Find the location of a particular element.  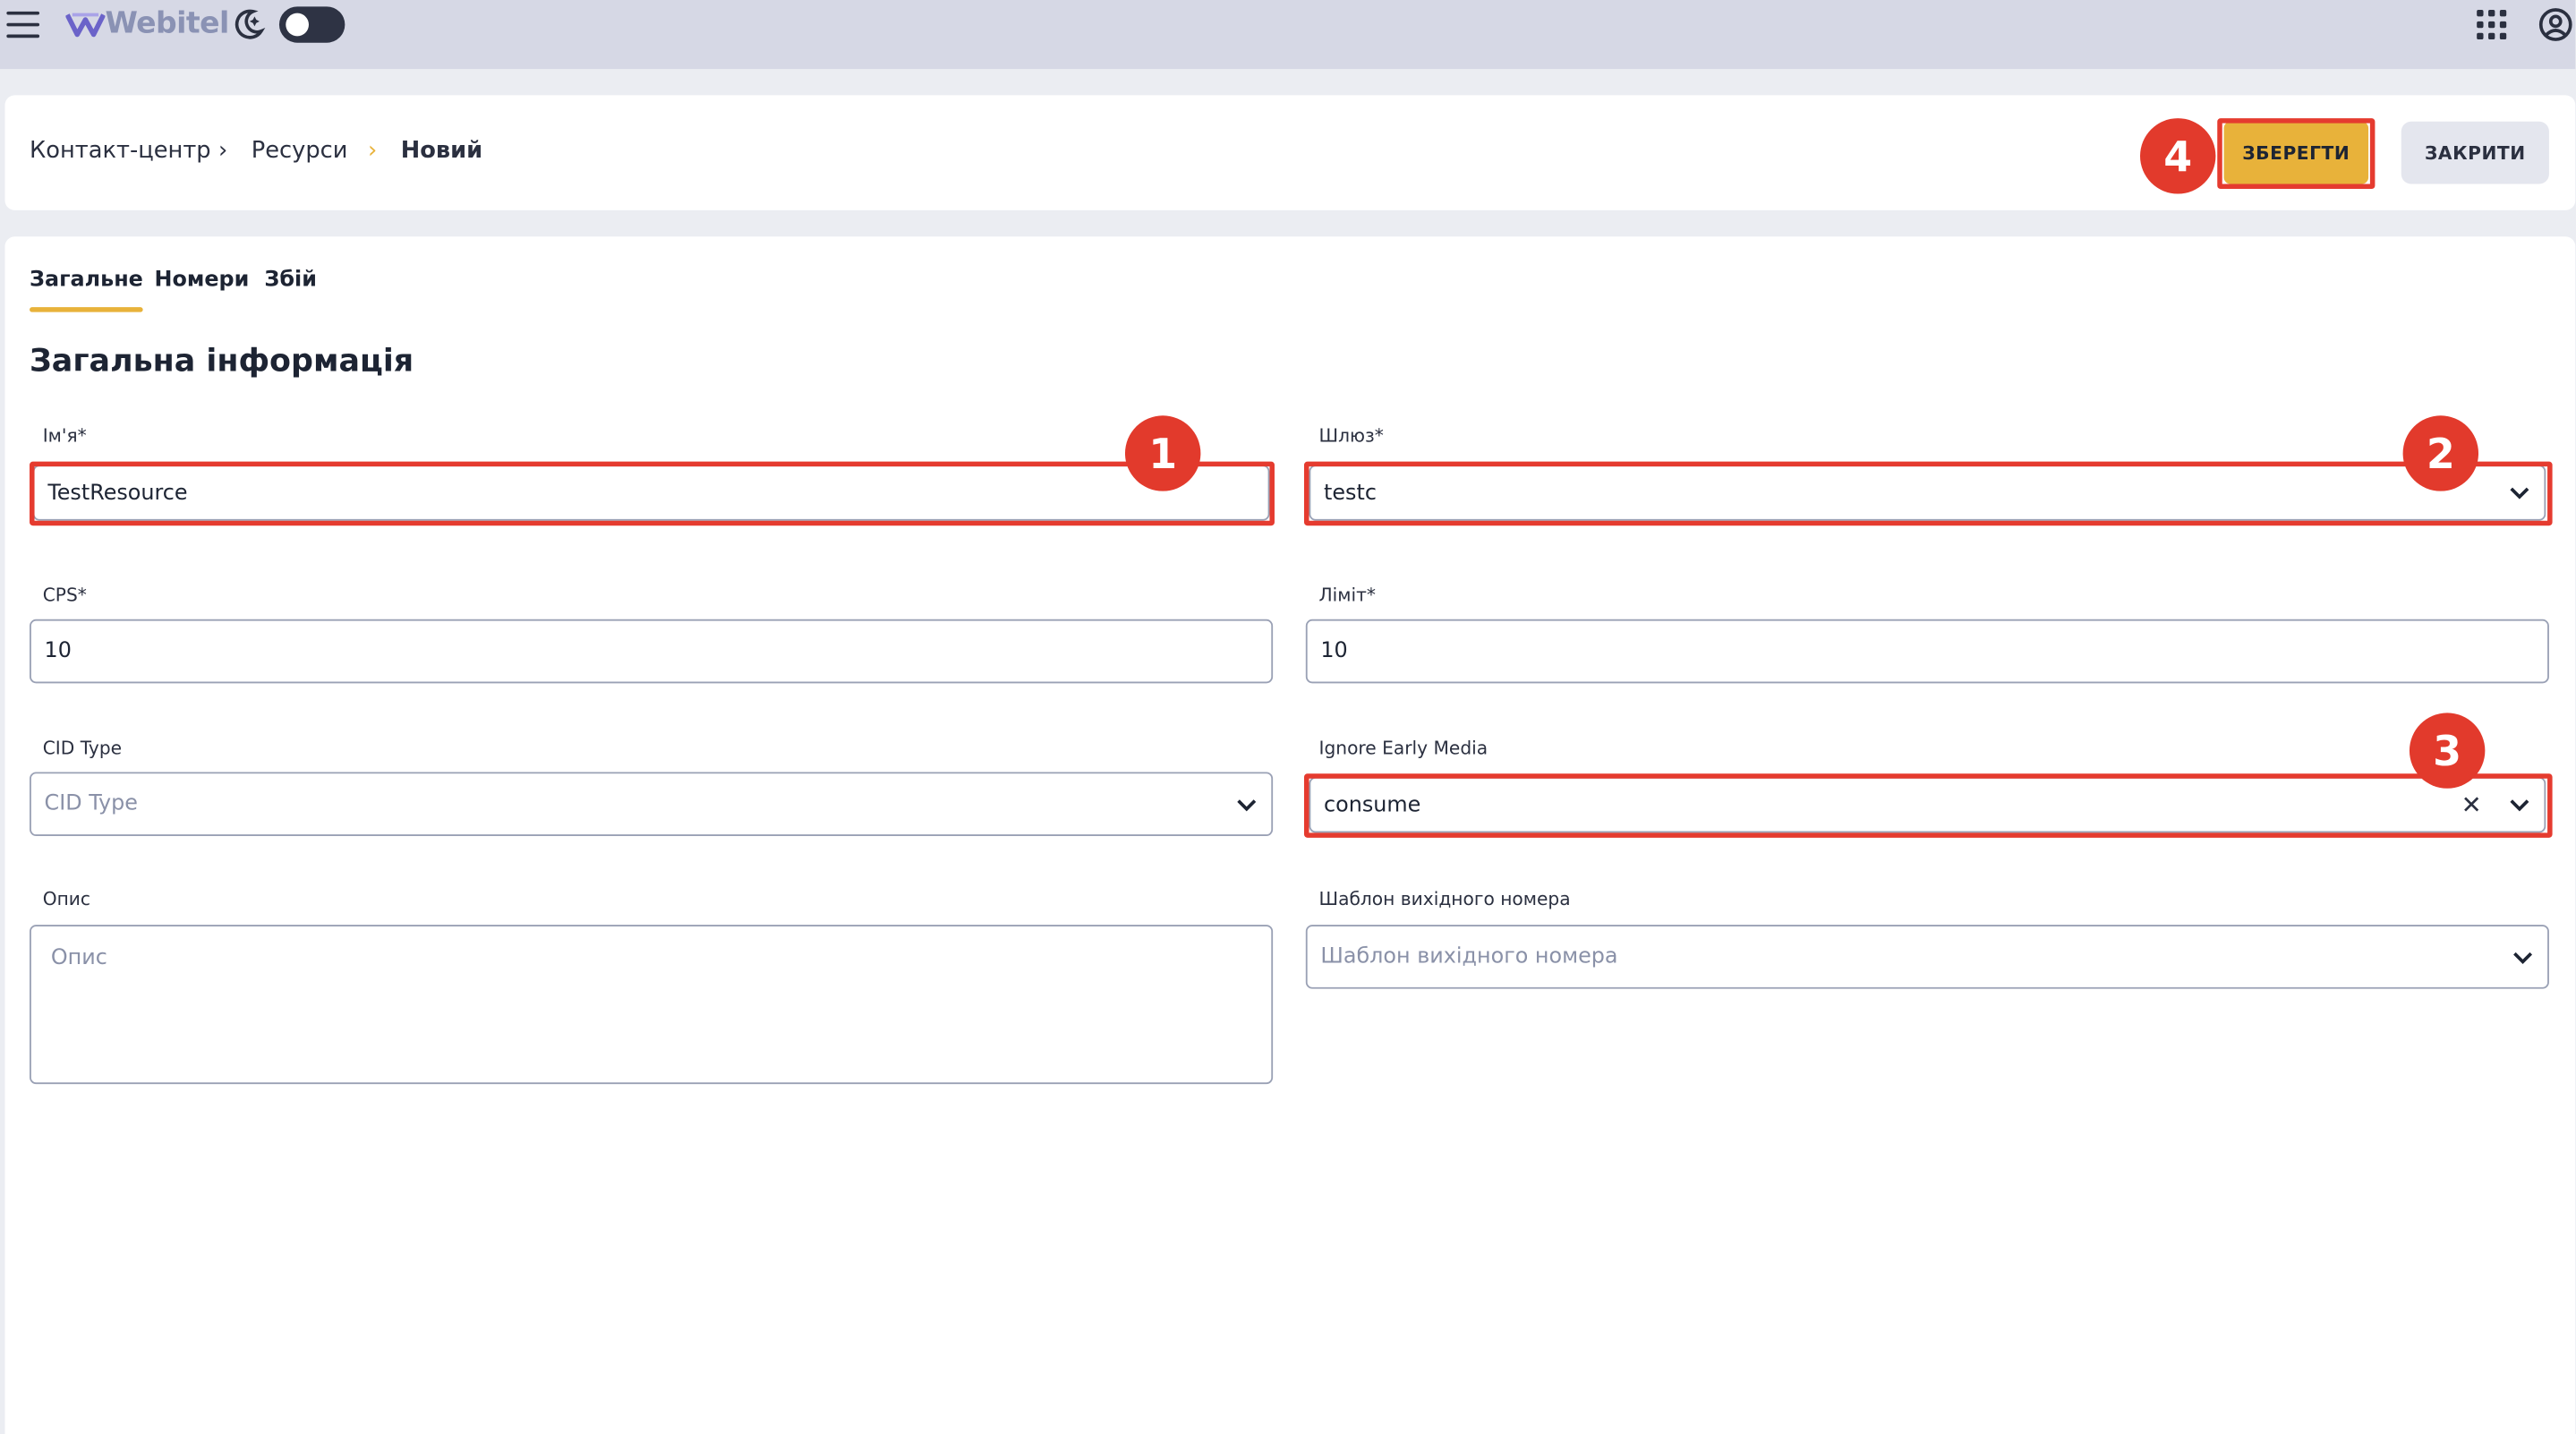

ignore-early-media-highlight is located at coordinates (1928, 805).